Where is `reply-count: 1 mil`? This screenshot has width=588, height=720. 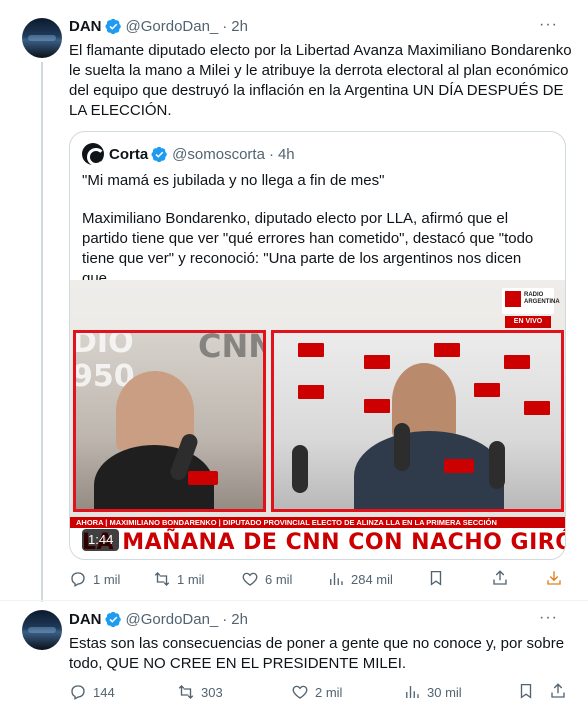
reply-count: 1 mil is located at coordinates (107, 579).